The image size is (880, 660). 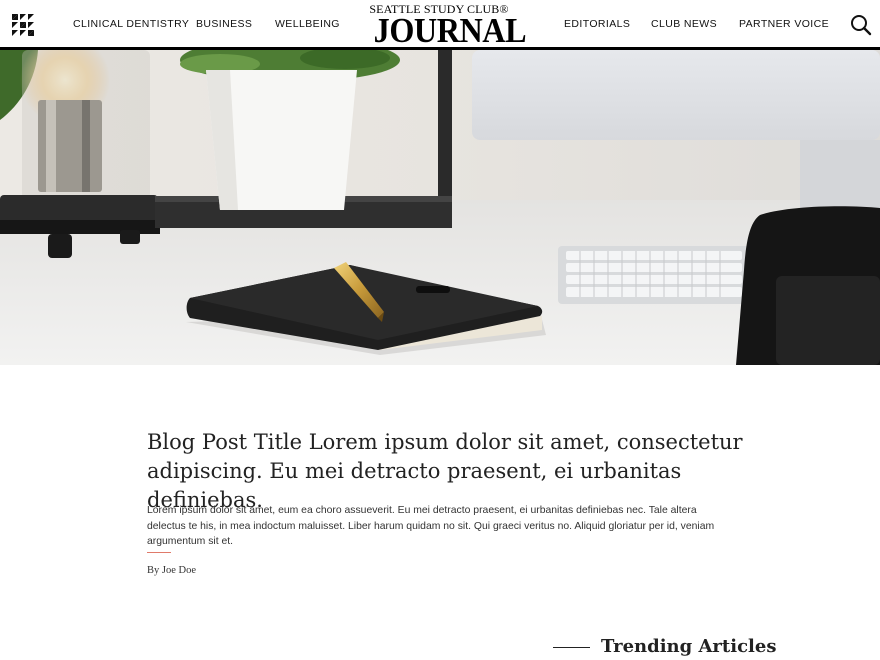 What do you see at coordinates (784, 24) in the screenshot?
I see `nav-partner-voice: PARTNER VOICE` at bounding box center [784, 24].